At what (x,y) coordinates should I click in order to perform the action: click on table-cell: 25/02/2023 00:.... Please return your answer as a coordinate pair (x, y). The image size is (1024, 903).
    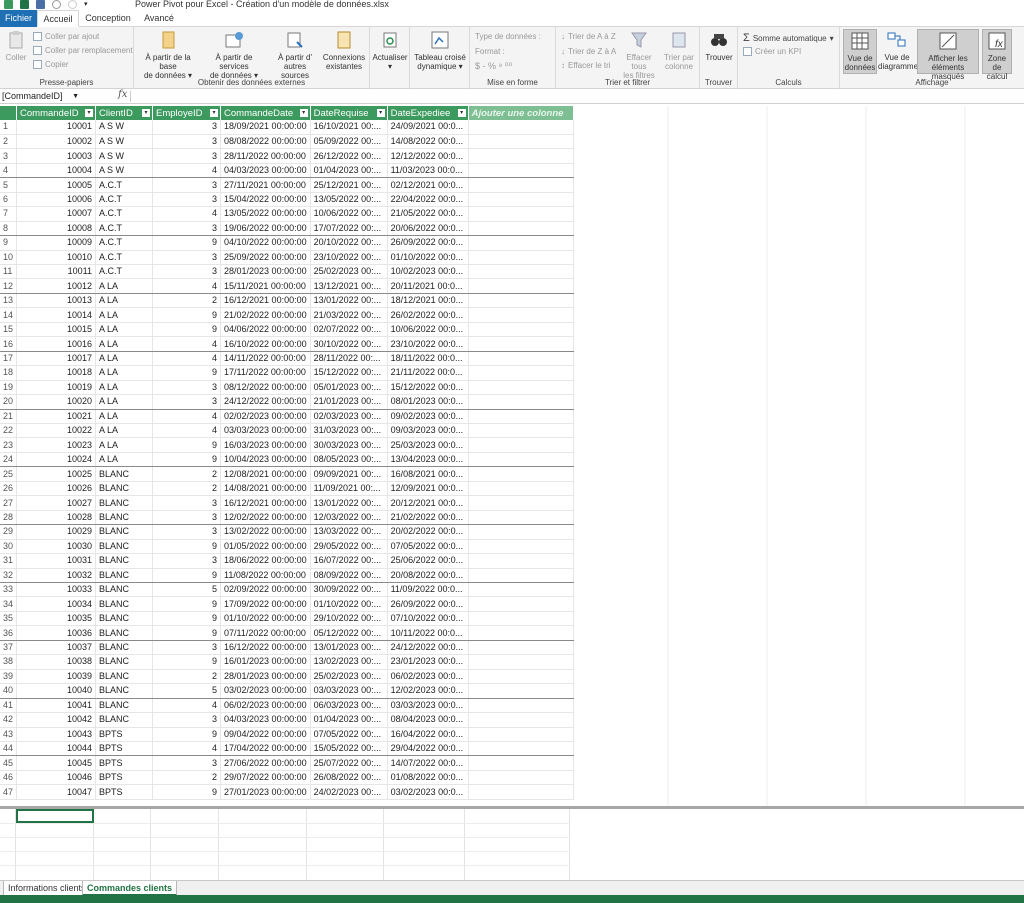
    Looking at the image, I should click on (349, 272).